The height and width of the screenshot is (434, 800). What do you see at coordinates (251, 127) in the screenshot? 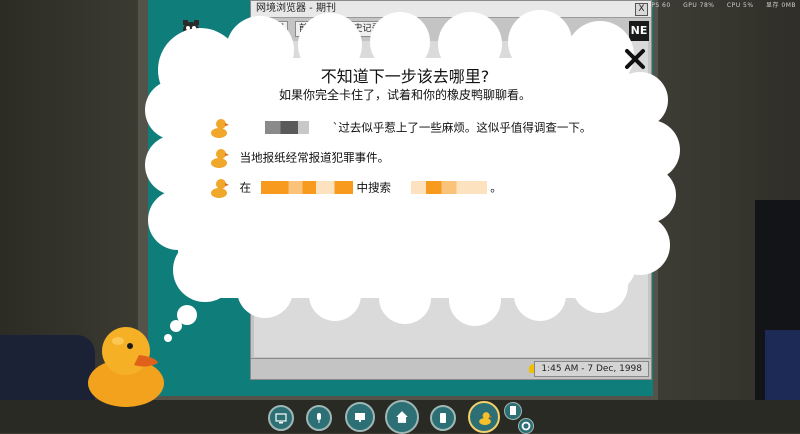
I see `redacted-name` at bounding box center [251, 127].